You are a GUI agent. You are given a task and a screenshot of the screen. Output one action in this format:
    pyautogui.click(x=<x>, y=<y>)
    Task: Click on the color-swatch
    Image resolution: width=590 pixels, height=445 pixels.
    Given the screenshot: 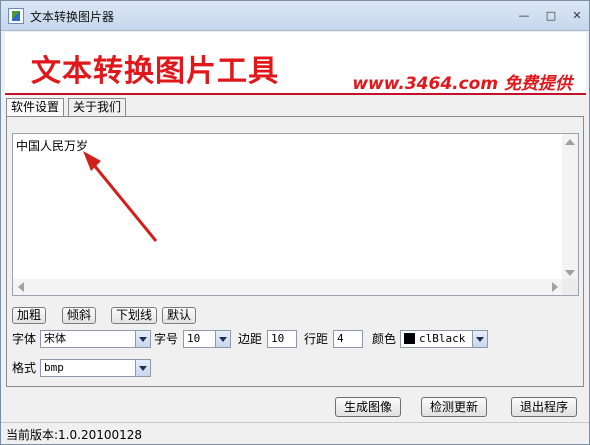 What is the action you would take?
    pyautogui.click(x=409, y=338)
    